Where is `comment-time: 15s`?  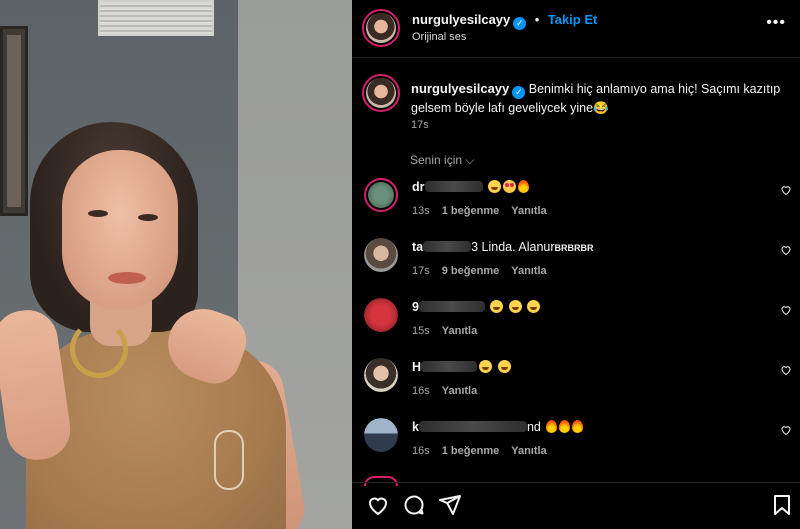 comment-time: 15s is located at coordinates (421, 331).